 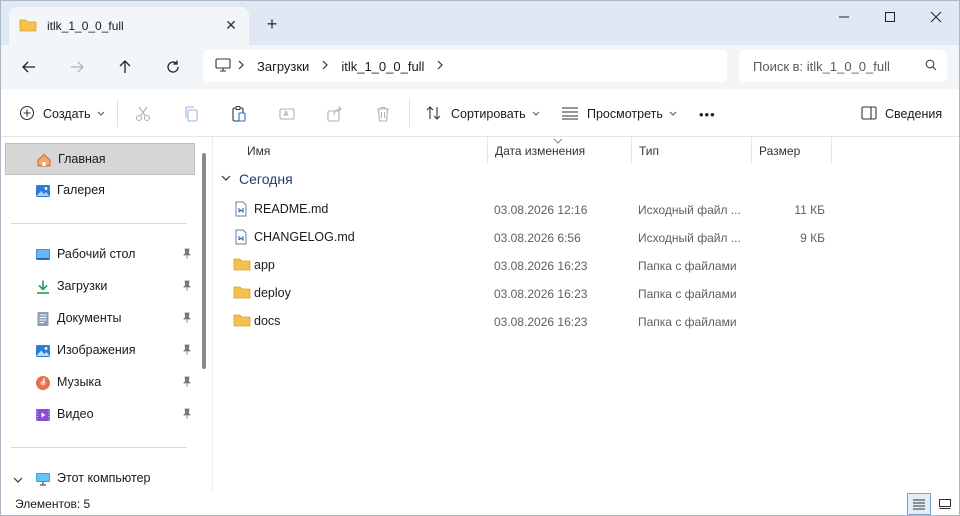 What do you see at coordinates (266, 179) in the screenshot?
I see `group-label: Сегодня` at bounding box center [266, 179].